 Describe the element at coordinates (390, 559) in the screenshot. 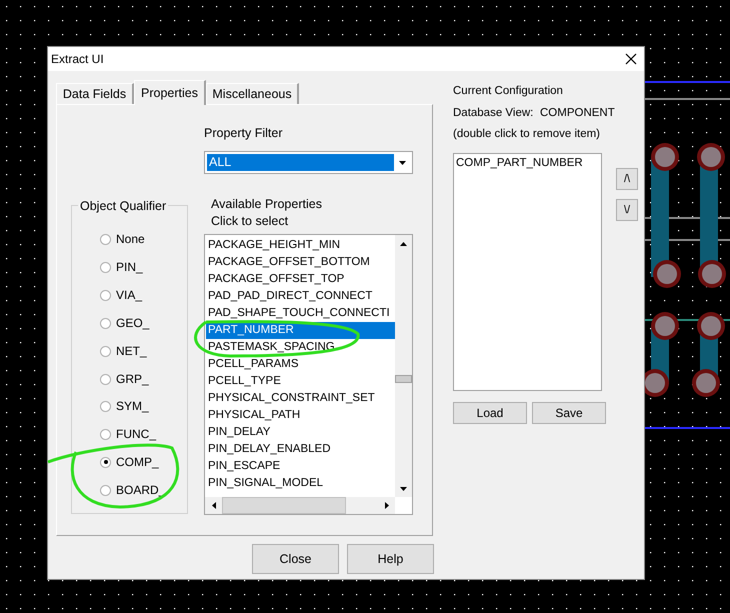

I see `button: Help` at that location.